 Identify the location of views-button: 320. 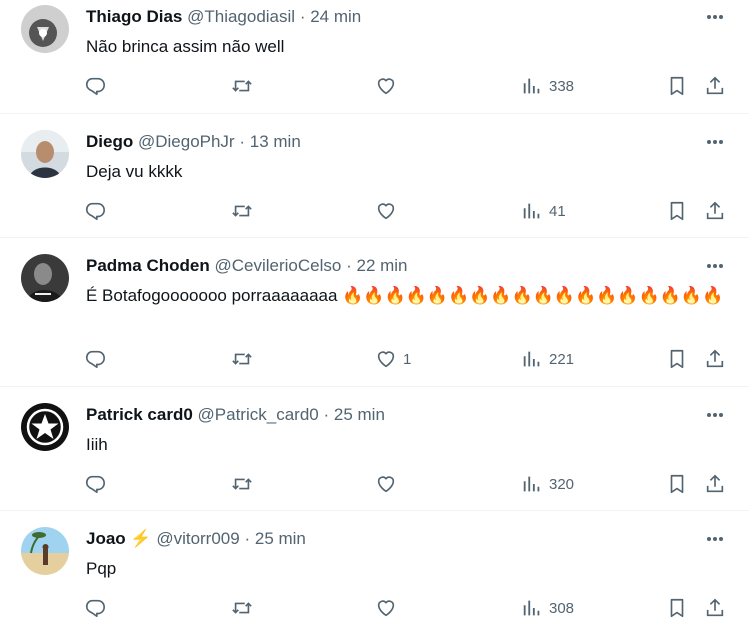
(547, 484).